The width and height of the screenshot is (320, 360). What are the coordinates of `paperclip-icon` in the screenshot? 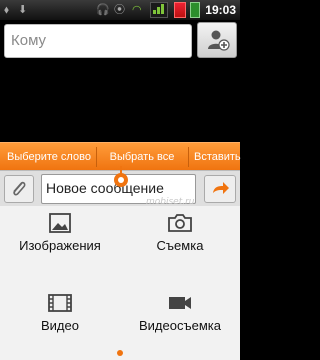 It's located at (19, 188).